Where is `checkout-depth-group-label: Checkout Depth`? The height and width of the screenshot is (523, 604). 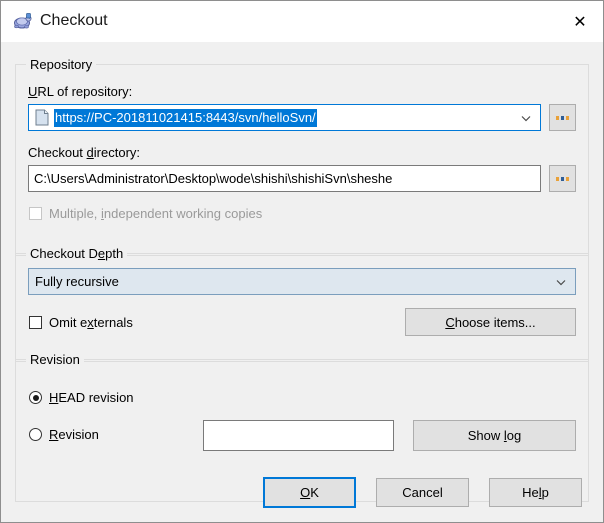
checkout-depth-group-label: Checkout Depth is located at coordinates (77, 253).